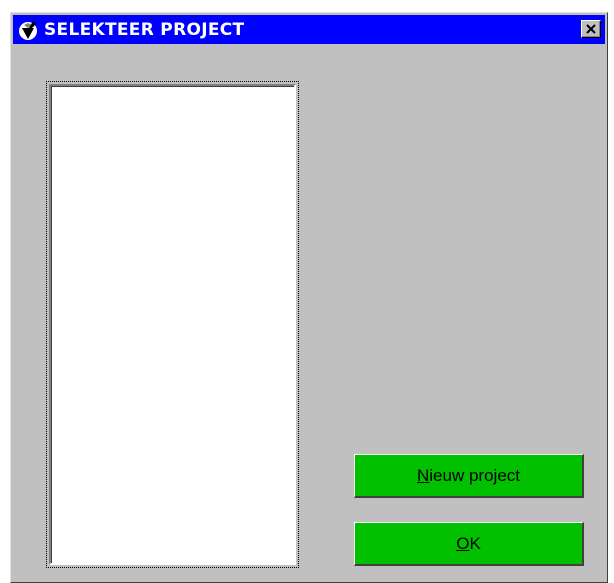 The height and width of the screenshot is (583, 614). Describe the element at coordinates (144, 29) in the screenshot. I see `window-title: SELEKTEER PROJECT` at that location.